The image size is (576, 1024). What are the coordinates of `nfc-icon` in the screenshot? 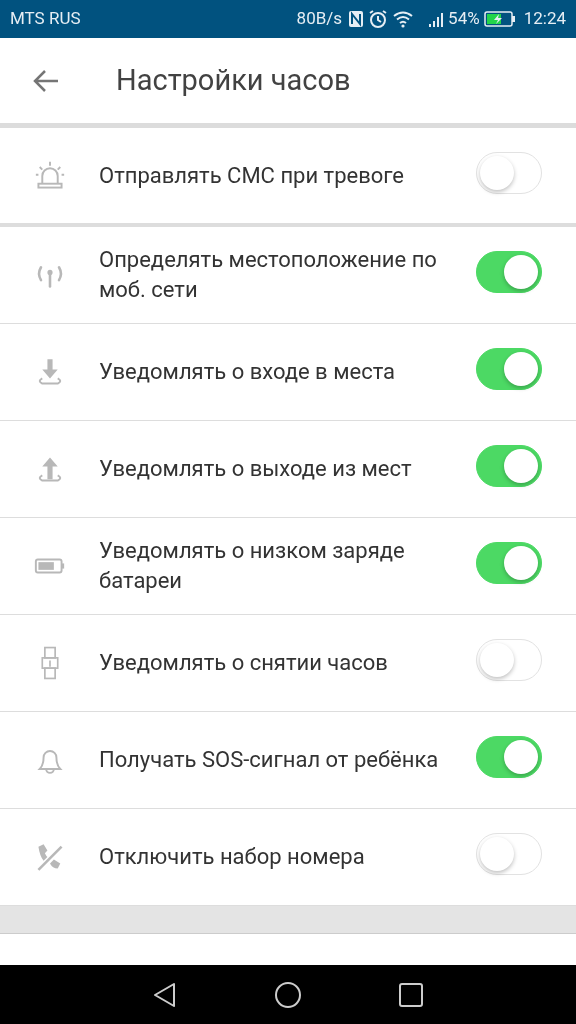 It's located at (356, 19).